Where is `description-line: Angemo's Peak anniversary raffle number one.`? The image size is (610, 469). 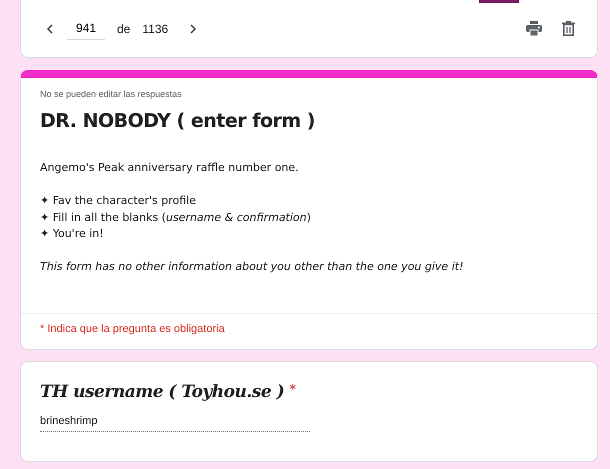
description-line: Angemo's Peak anniversary raffle number one. is located at coordinates (170, 168).